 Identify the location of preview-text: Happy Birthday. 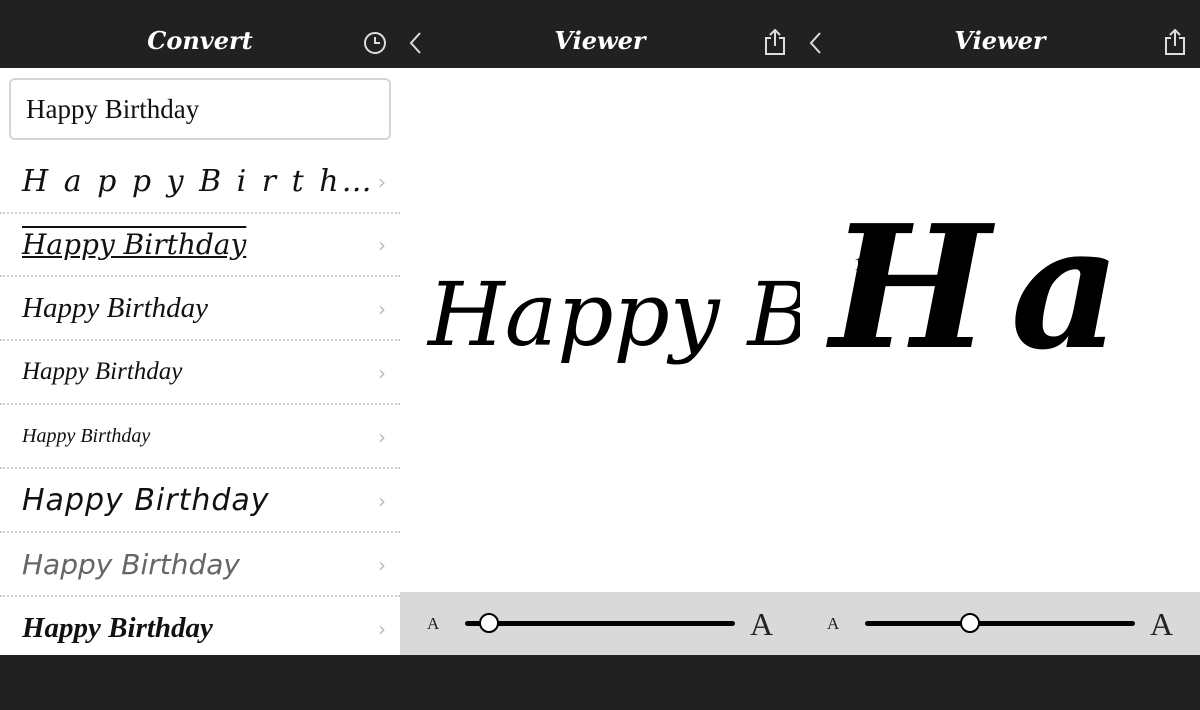
(614, 314).